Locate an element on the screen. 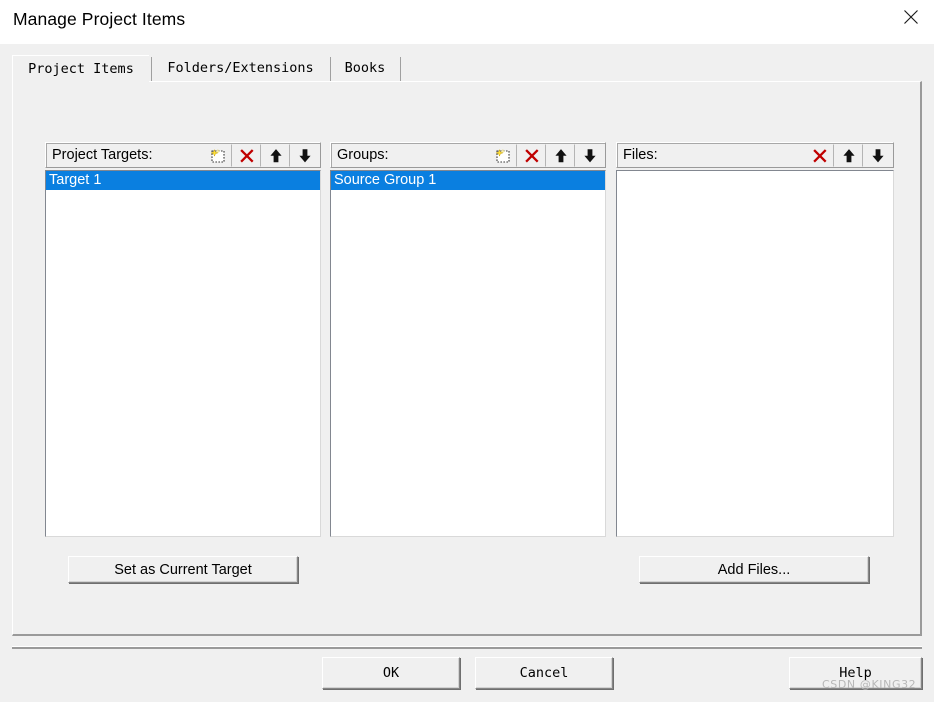 Image resolution: width=934 pixels, height=702 pixels. tab-label: Project Items is located at coordinates (81, 69).